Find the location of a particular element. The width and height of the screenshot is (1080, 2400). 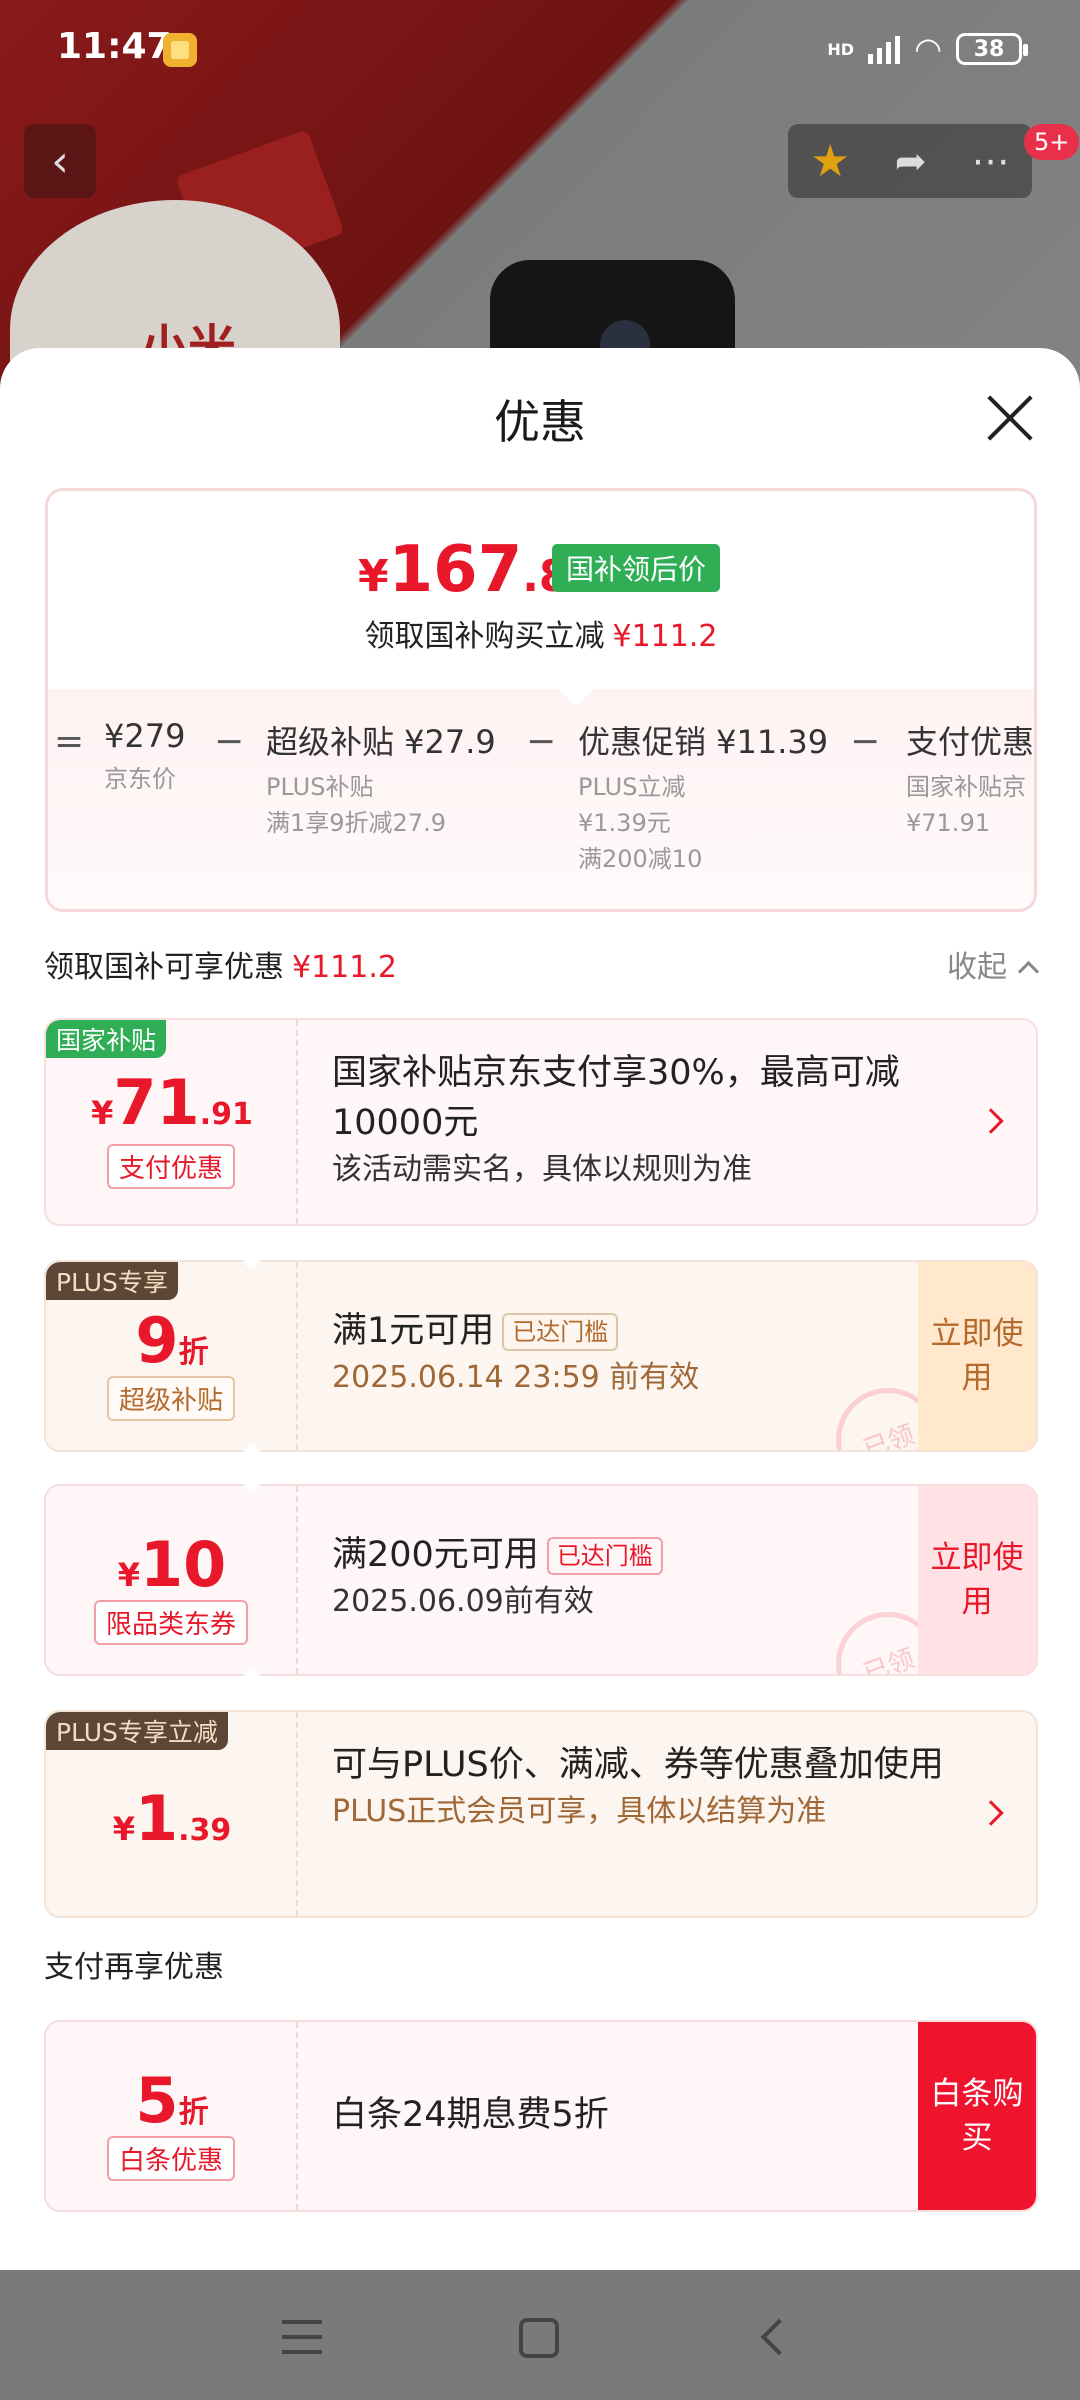

recent-apps-icon is located at coordinates (302, 2337).